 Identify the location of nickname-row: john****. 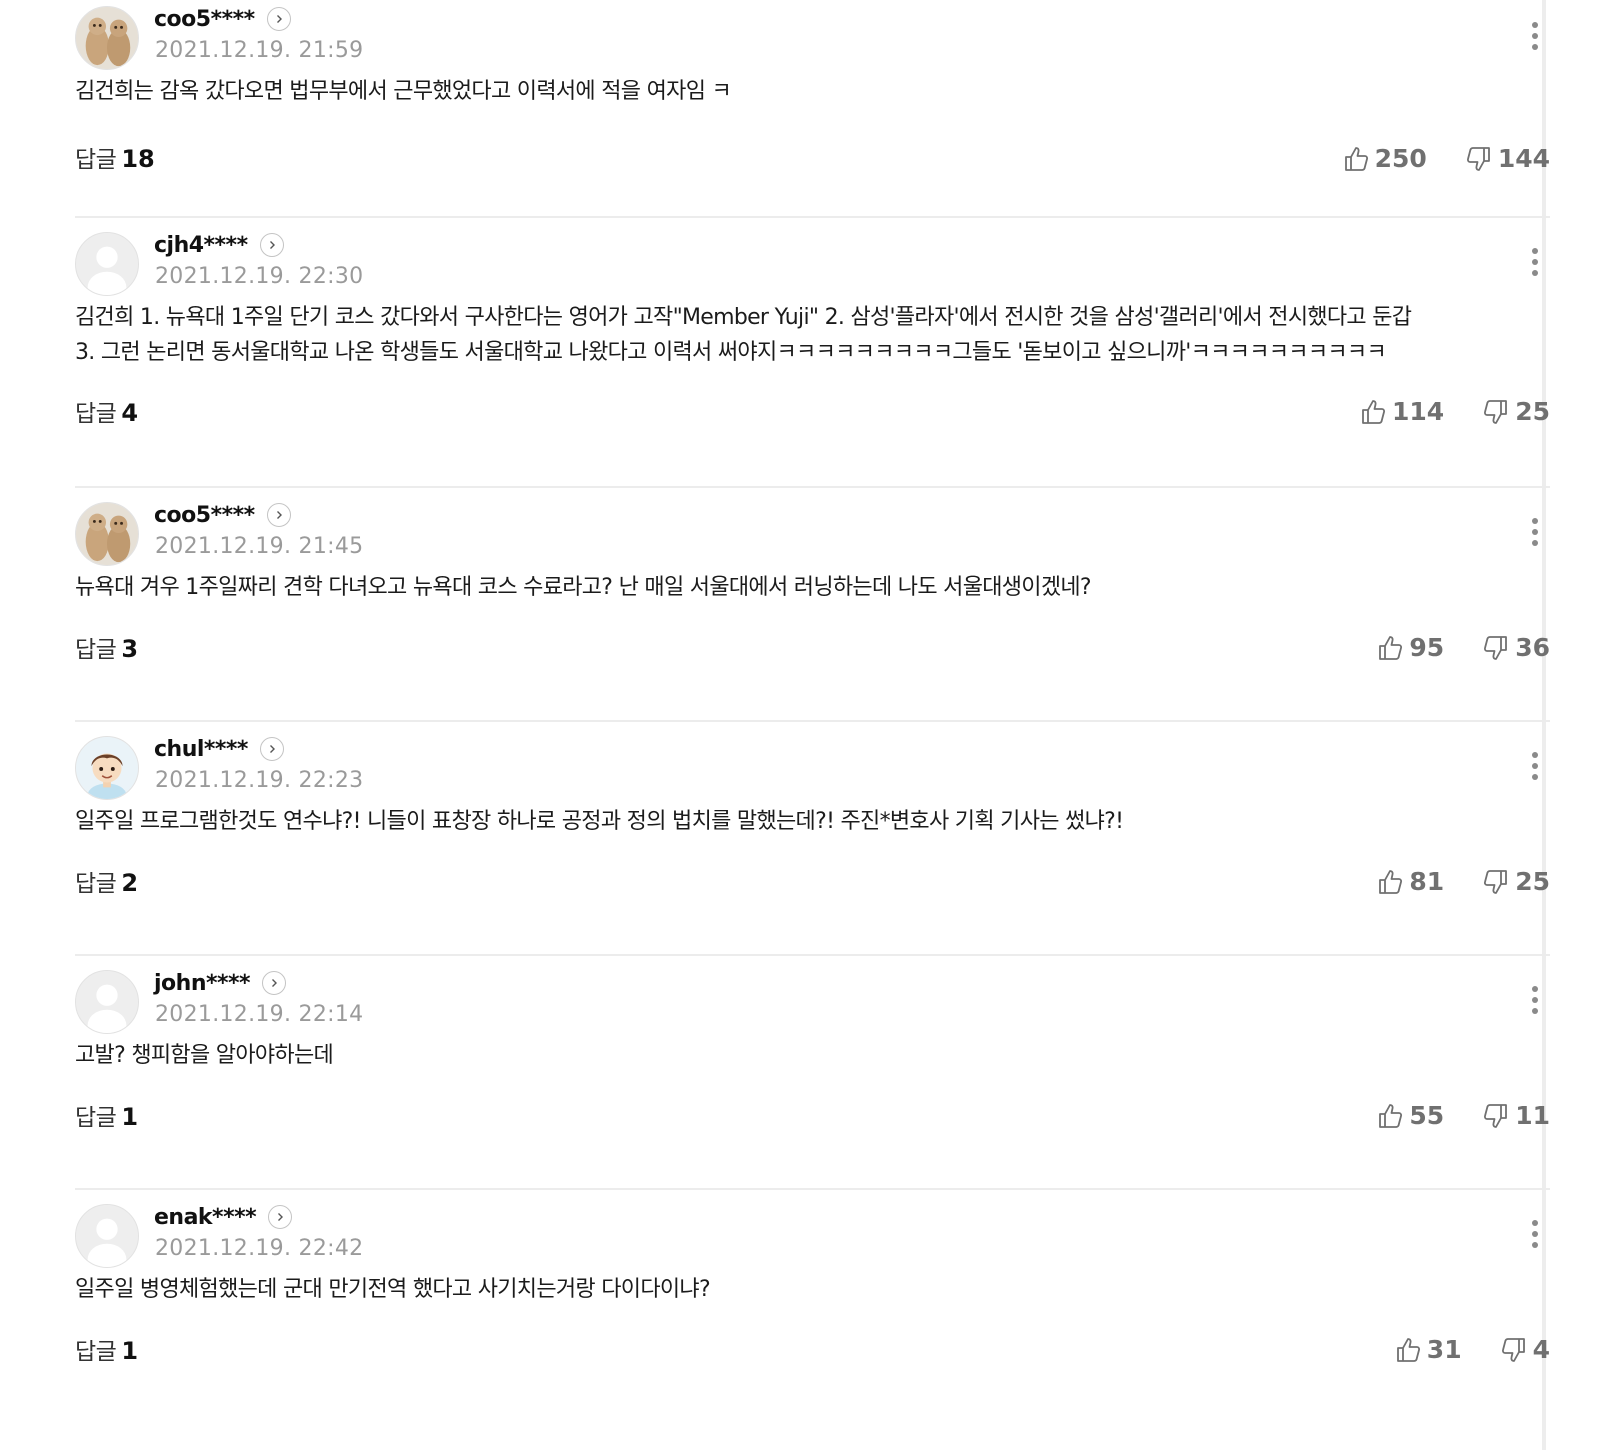
(220, 983).